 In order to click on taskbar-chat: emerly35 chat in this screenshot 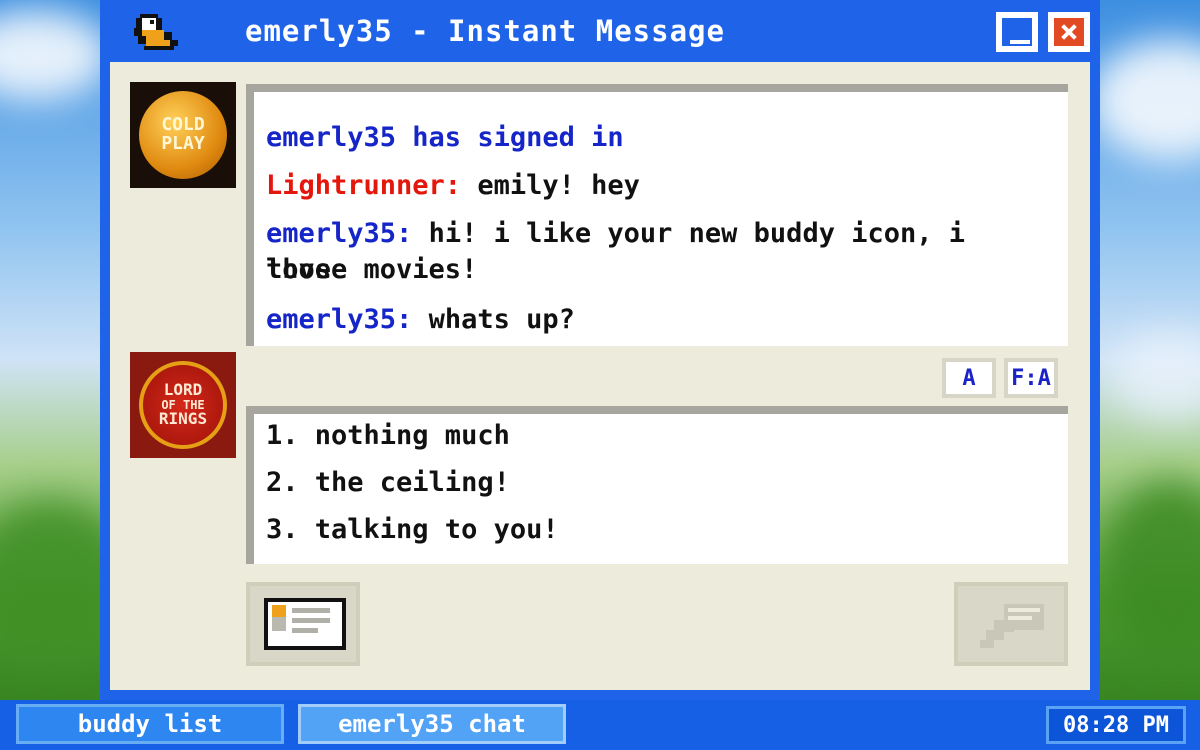, I will do `click(432, 724)`.